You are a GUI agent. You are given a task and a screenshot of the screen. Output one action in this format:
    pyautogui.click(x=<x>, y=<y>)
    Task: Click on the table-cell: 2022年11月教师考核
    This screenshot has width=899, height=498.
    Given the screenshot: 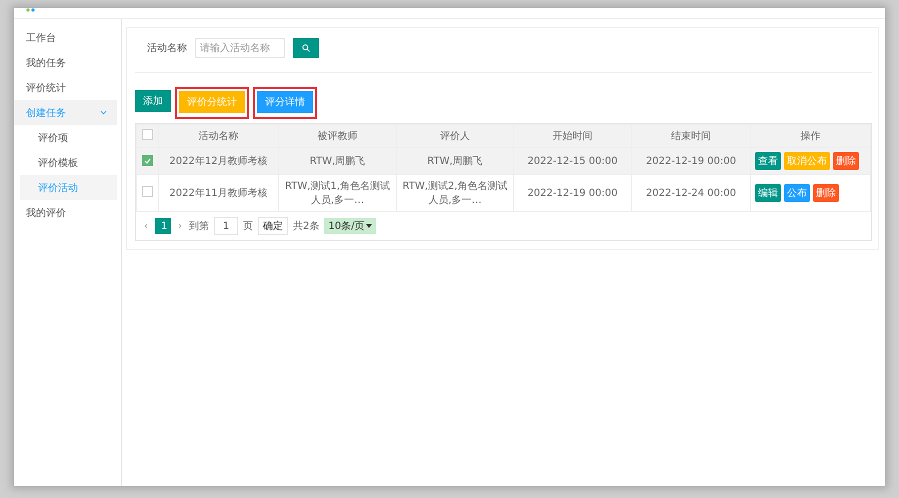 What is the action you would take?
    pyautogui.click(x=218, y=193)
    